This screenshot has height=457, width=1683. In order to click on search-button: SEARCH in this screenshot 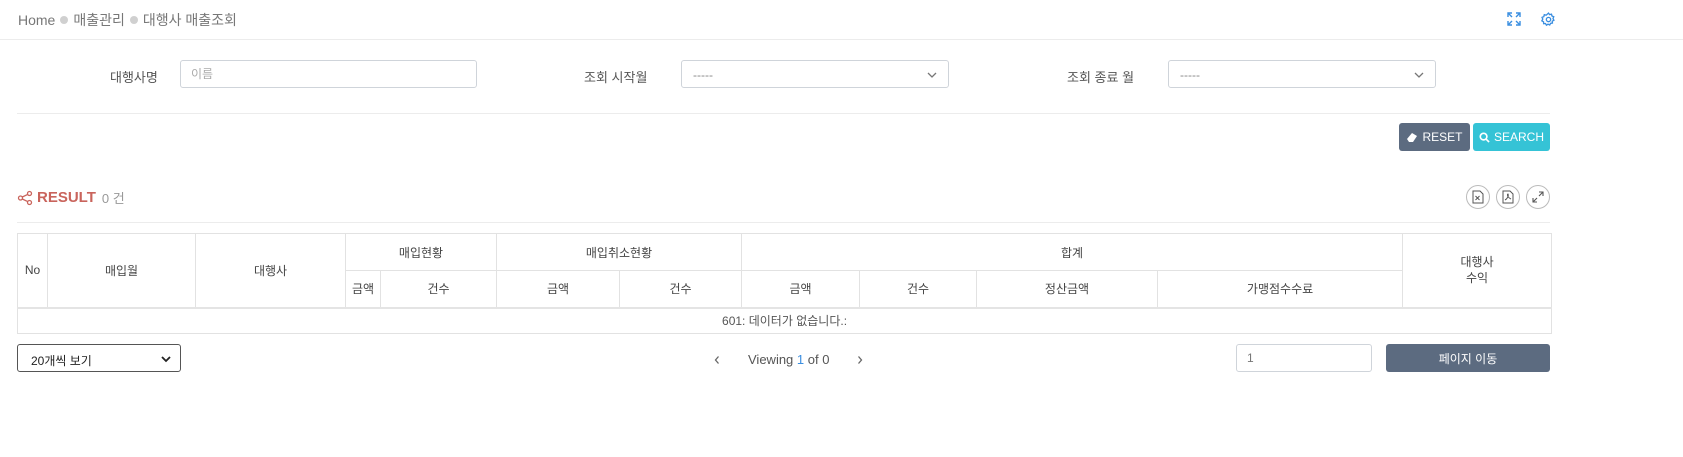, I will do `click(1511, 137)`.